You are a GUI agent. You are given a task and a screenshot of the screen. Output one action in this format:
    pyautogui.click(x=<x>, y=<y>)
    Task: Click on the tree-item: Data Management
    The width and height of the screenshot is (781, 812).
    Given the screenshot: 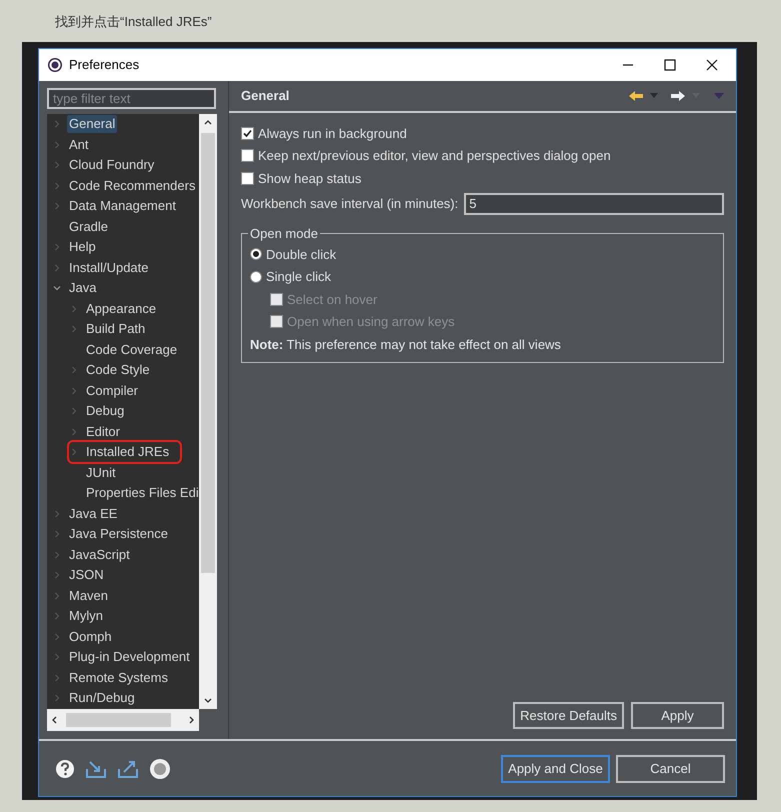 What is the action you would take?
    pyautogui.click(x=122, y=206)
    